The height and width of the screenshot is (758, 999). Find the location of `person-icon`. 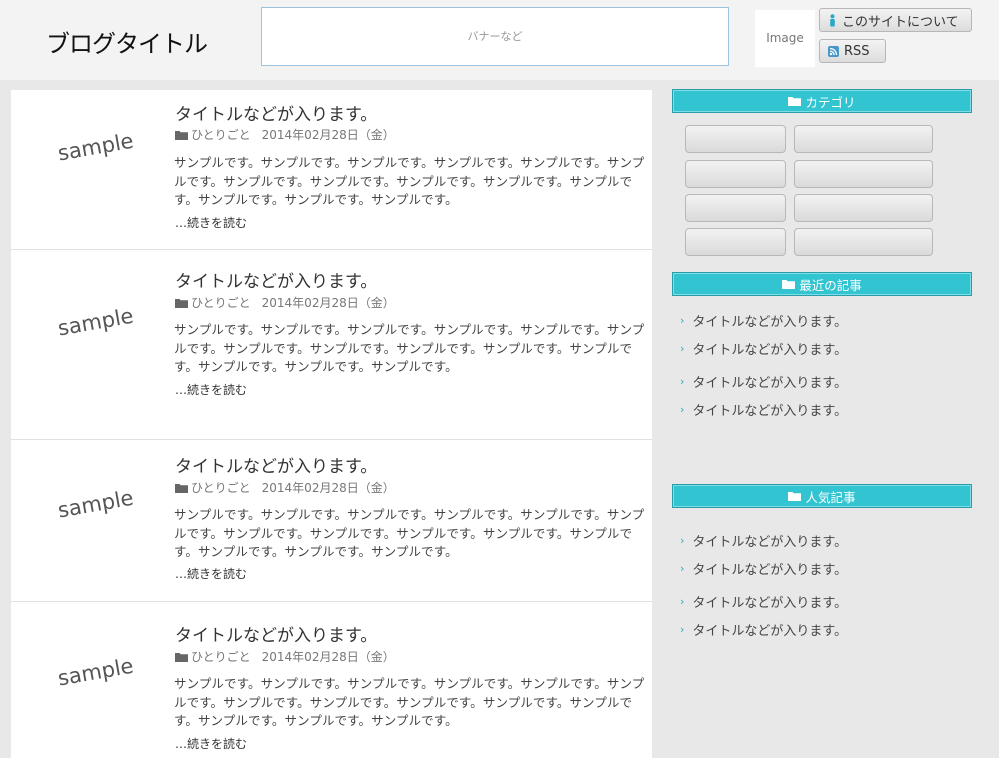

person-icon is located at coordinates (832, 20).